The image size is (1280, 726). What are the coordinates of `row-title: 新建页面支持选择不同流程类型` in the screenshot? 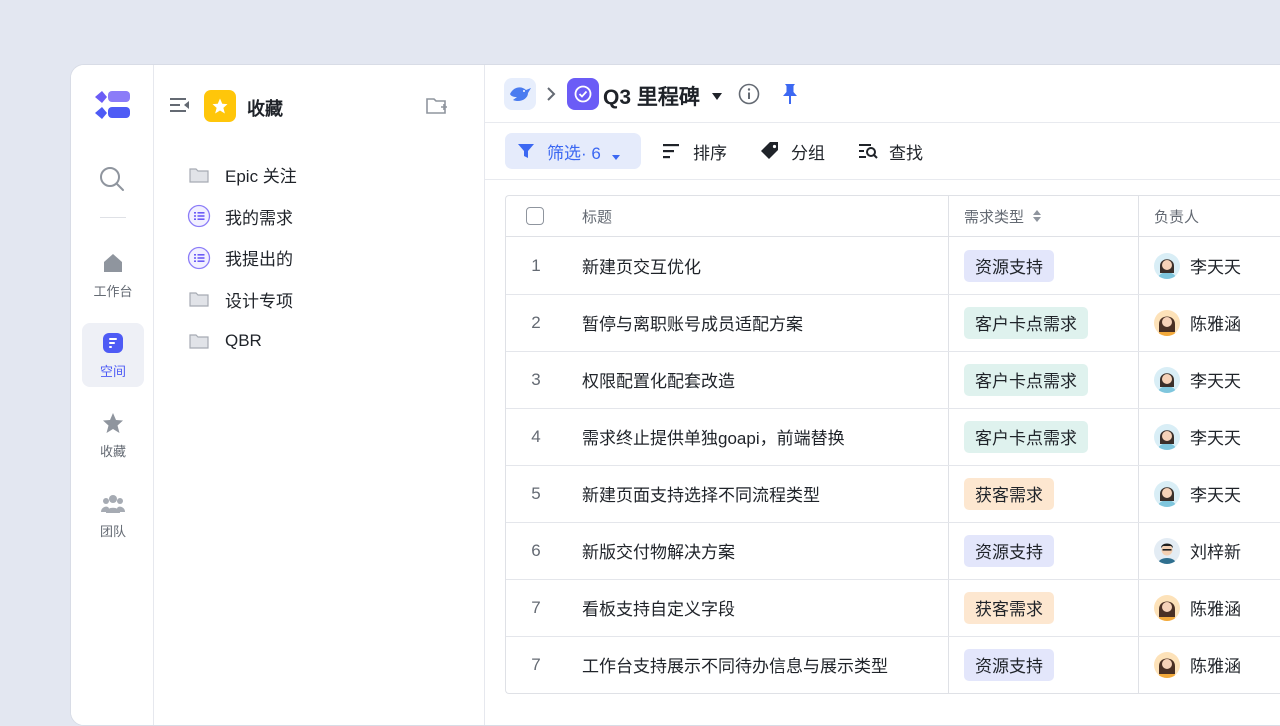 It's located at (762, 493).